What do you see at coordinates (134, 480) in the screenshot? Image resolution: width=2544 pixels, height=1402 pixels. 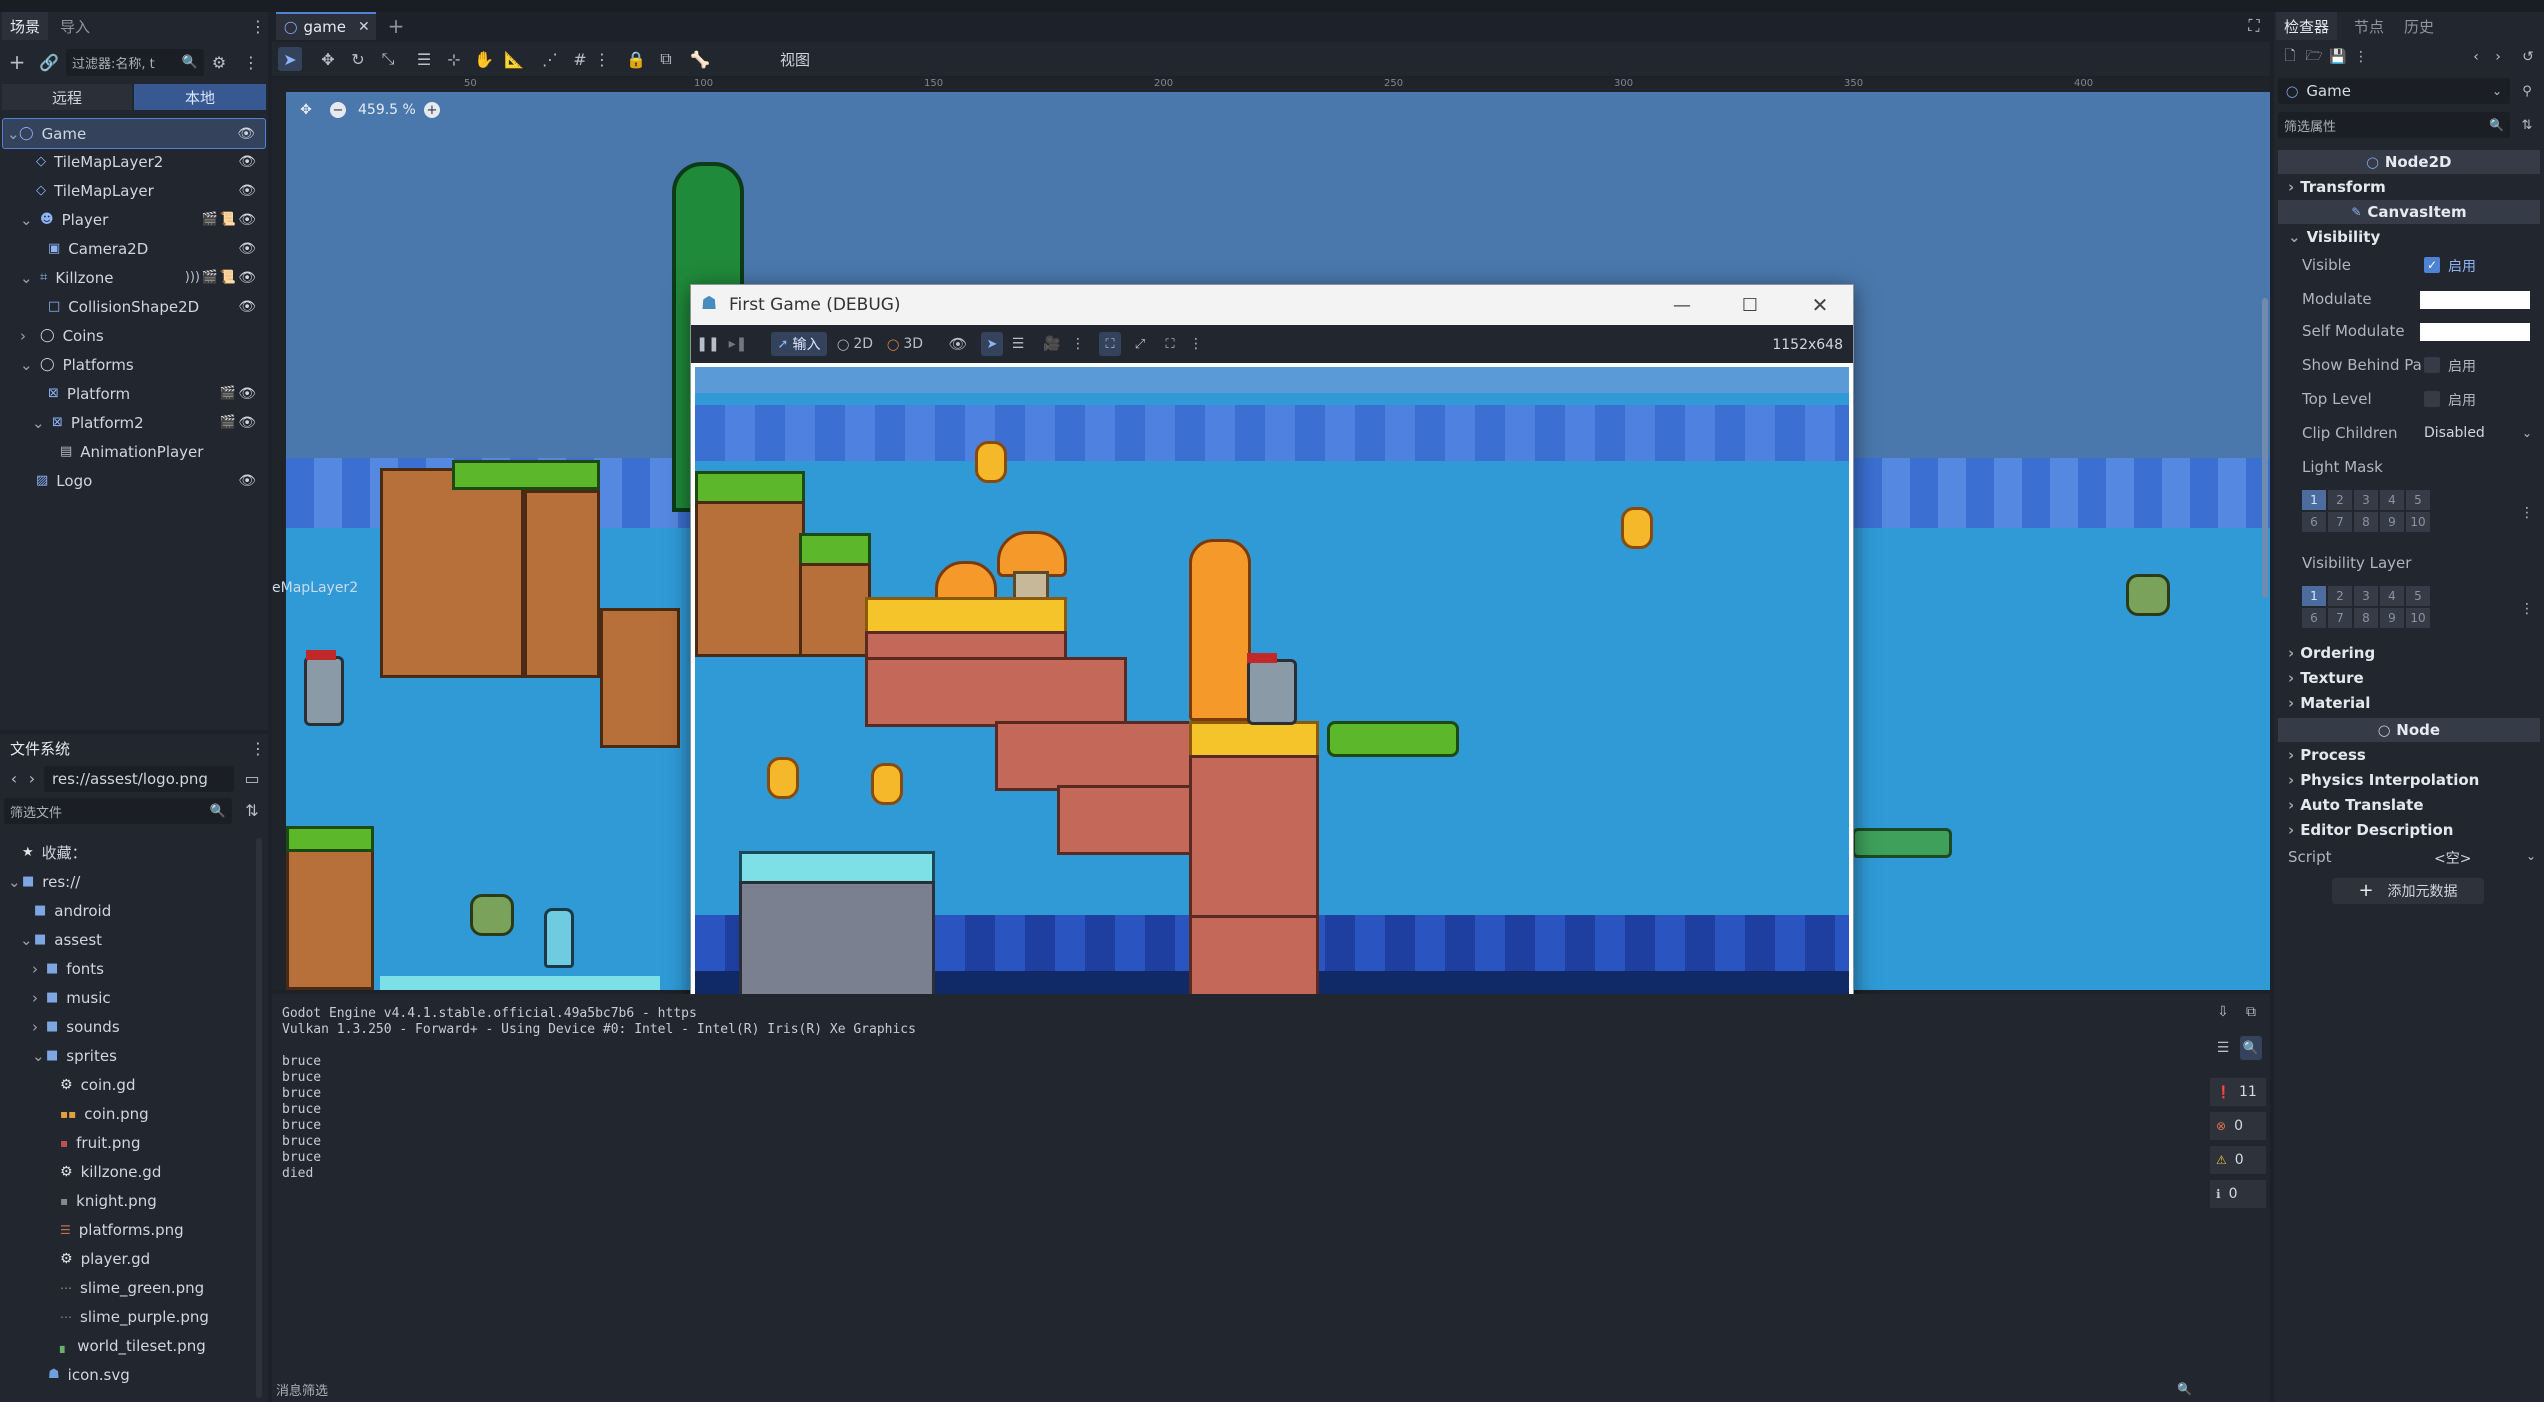 I see `tree-item-logo: ▨ Logo 👁` at bounding box center [134, 480].